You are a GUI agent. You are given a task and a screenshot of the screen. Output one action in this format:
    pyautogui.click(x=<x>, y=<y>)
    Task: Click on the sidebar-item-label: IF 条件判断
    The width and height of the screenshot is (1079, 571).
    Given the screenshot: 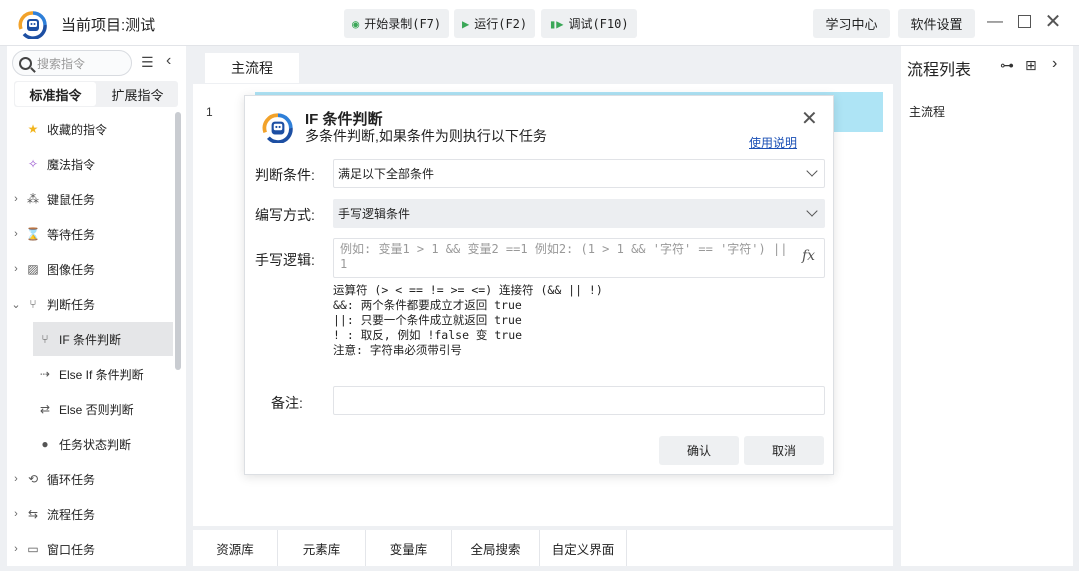 What is the action you would take?
    pyautogui.click(x=90, y=339)
    